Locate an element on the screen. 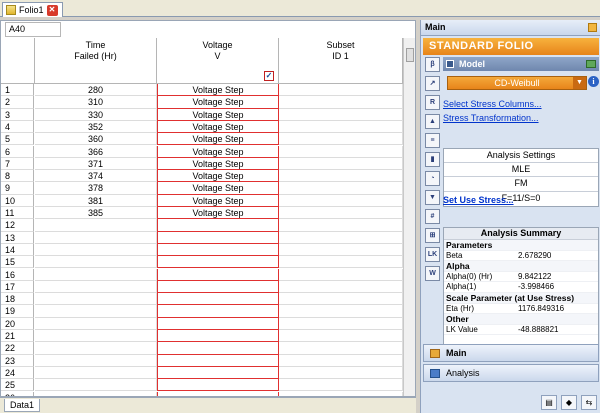 This screenshot has height=413, width=600. filter-icon: ▼ is located at coordinates (432, 197).